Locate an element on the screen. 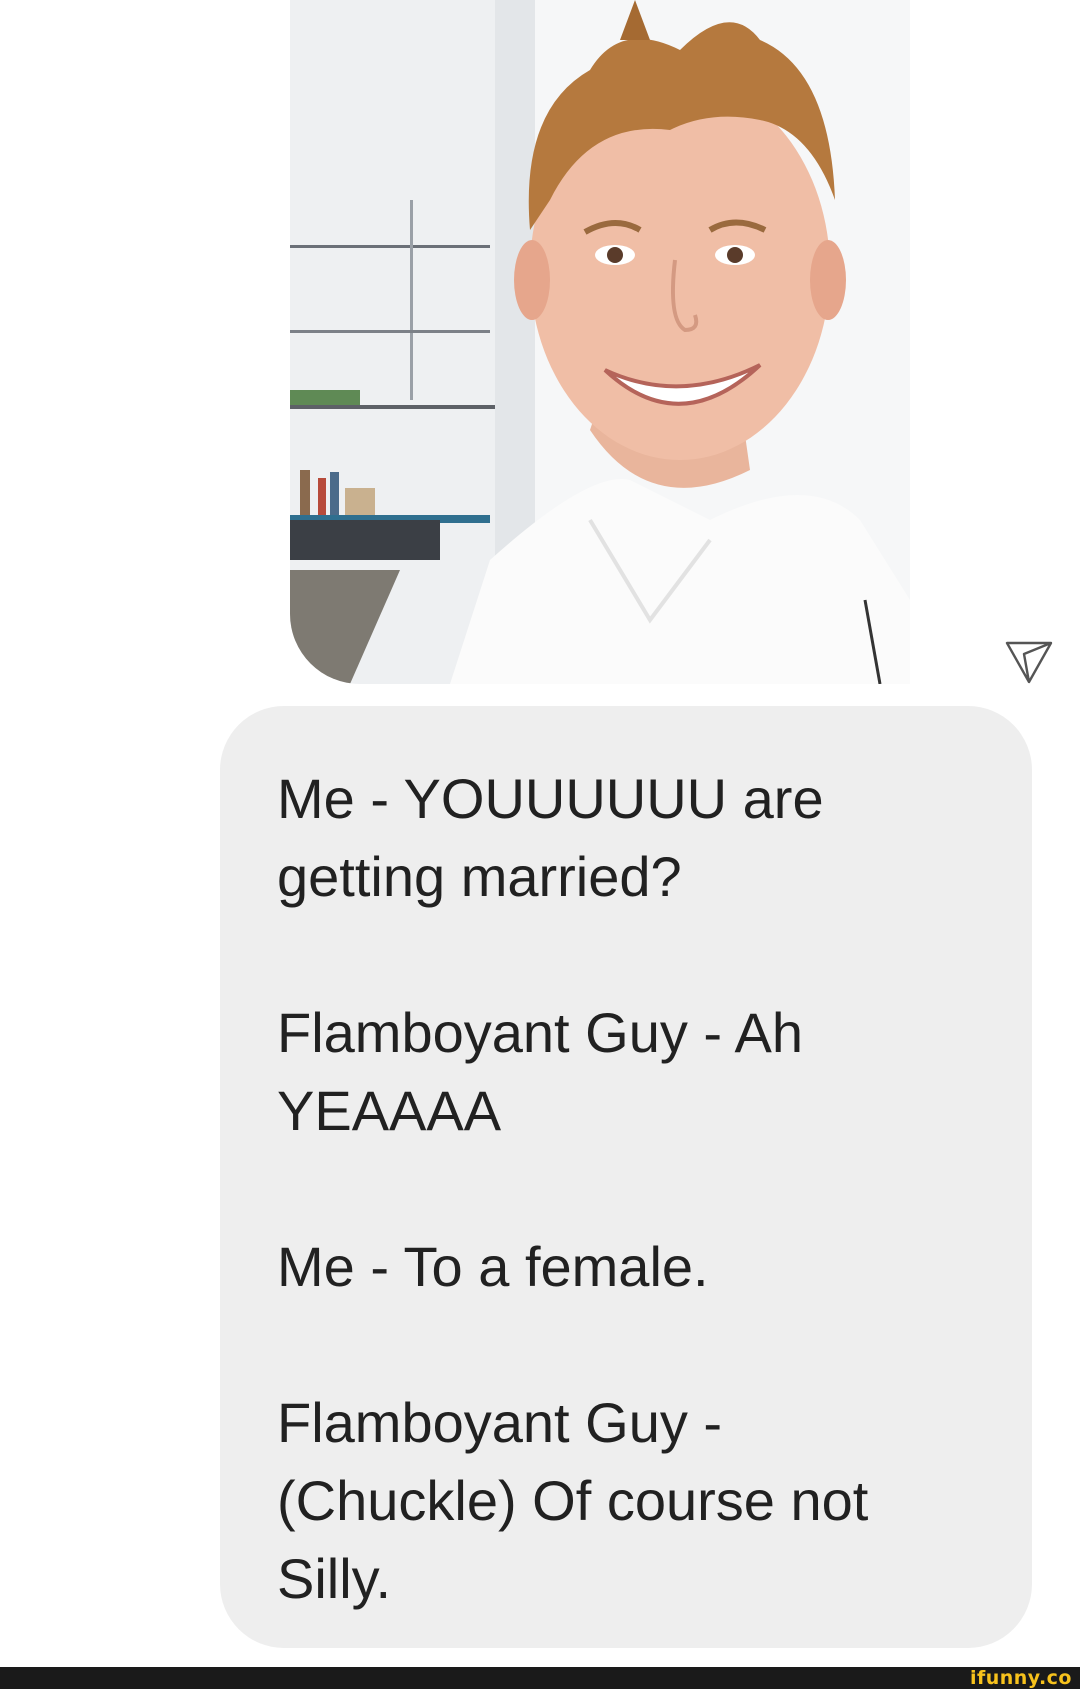  message-line: Flamboyant Guy - is located at coordinates (500, 1422).